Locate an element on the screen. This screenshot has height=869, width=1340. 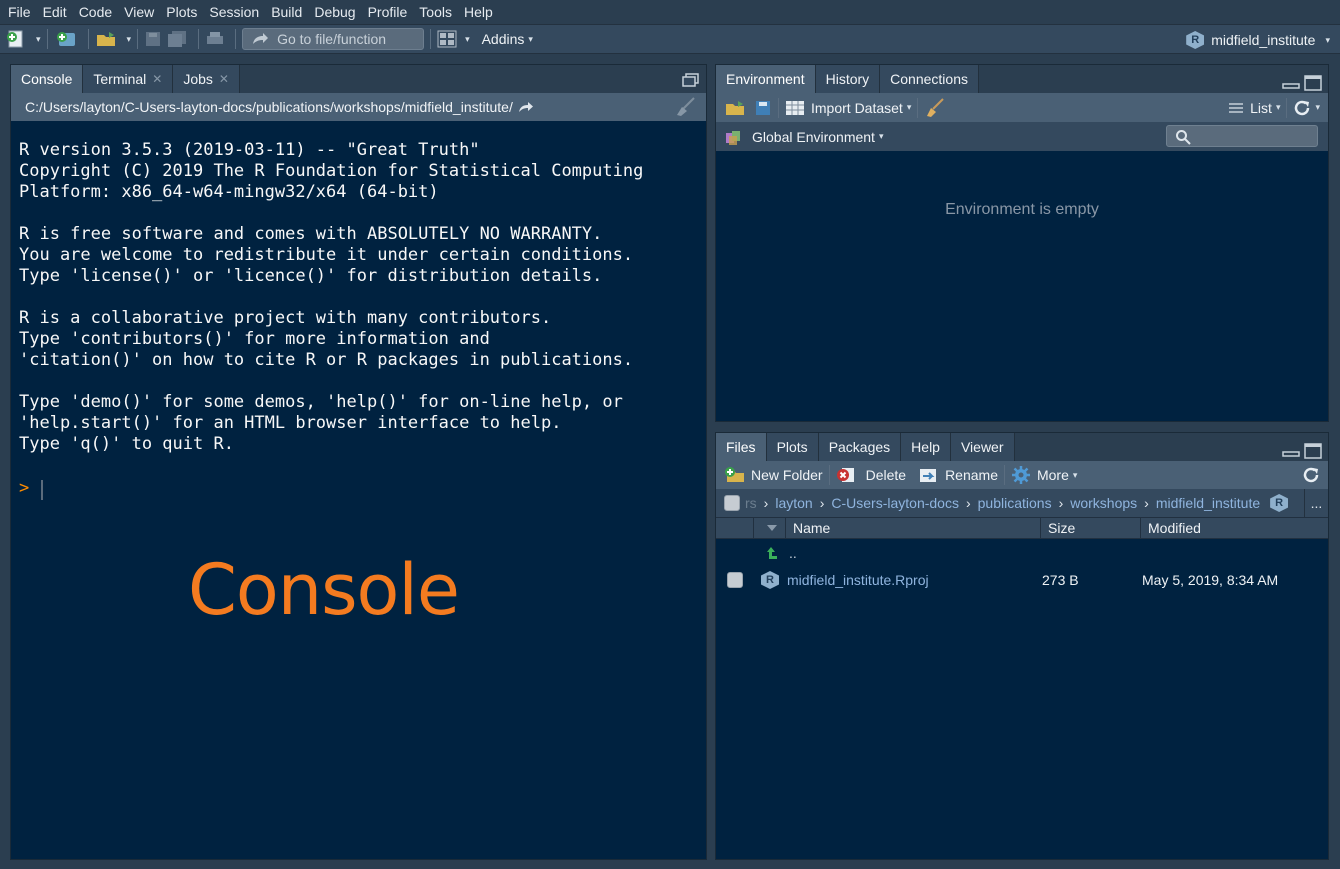
parent-directory-link: .. is located at coordinates (793, 553).